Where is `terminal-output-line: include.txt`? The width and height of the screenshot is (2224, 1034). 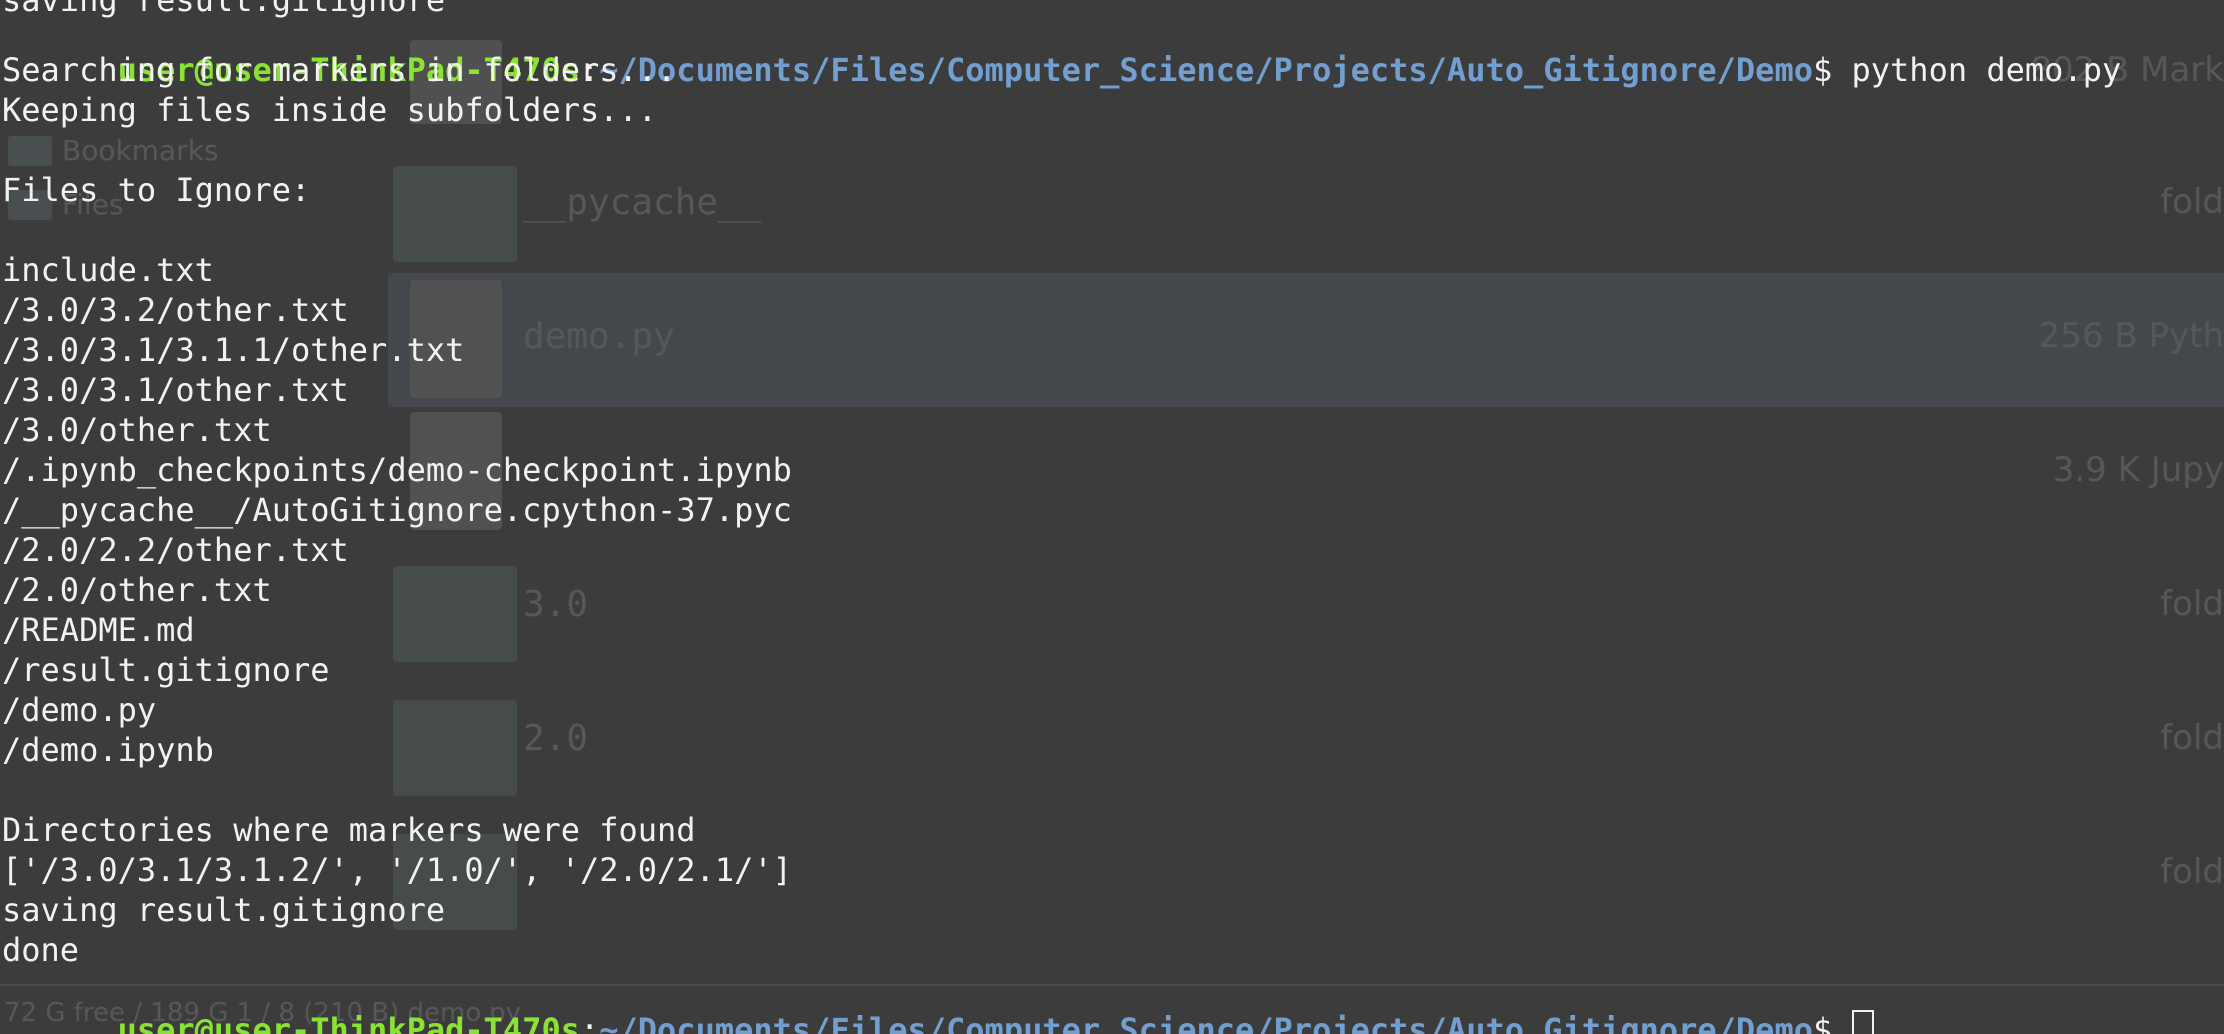 terminal-output-line: include.txt is located at coordinates (108, 270).